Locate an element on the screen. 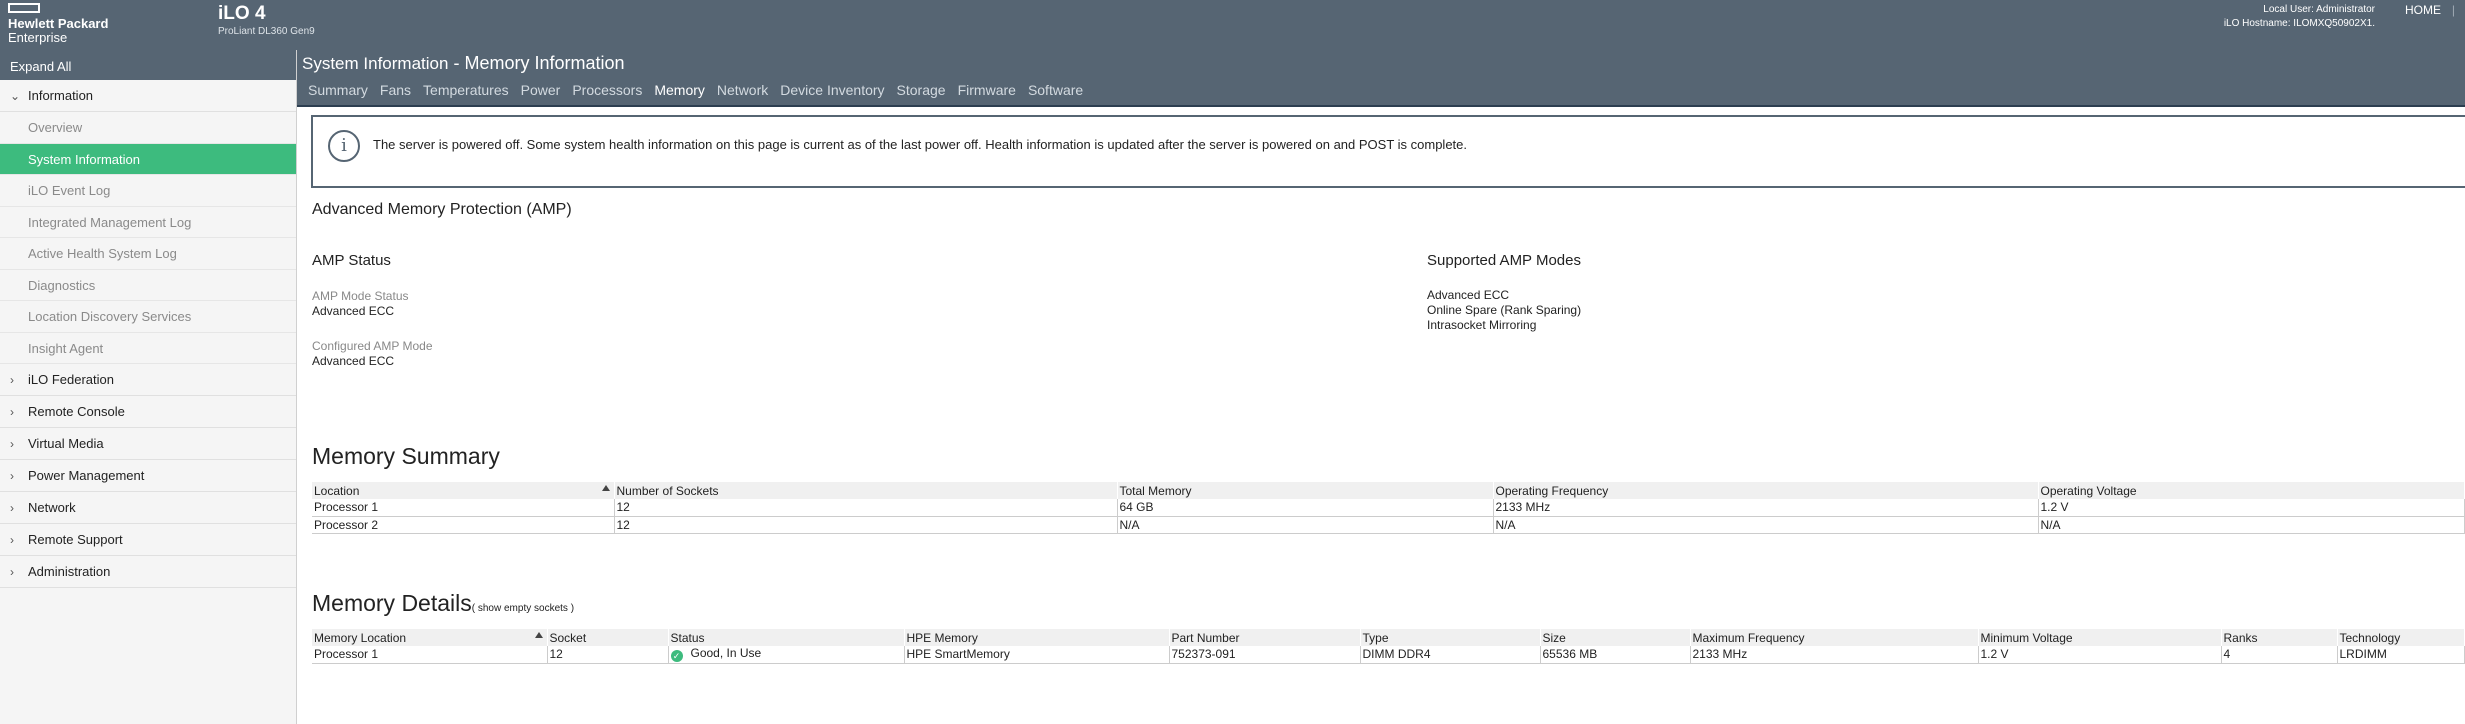 Image resolution: width=2465 pixels, height=724 pixels. status-text: Good, In Use is located at coordinates (726, 653).